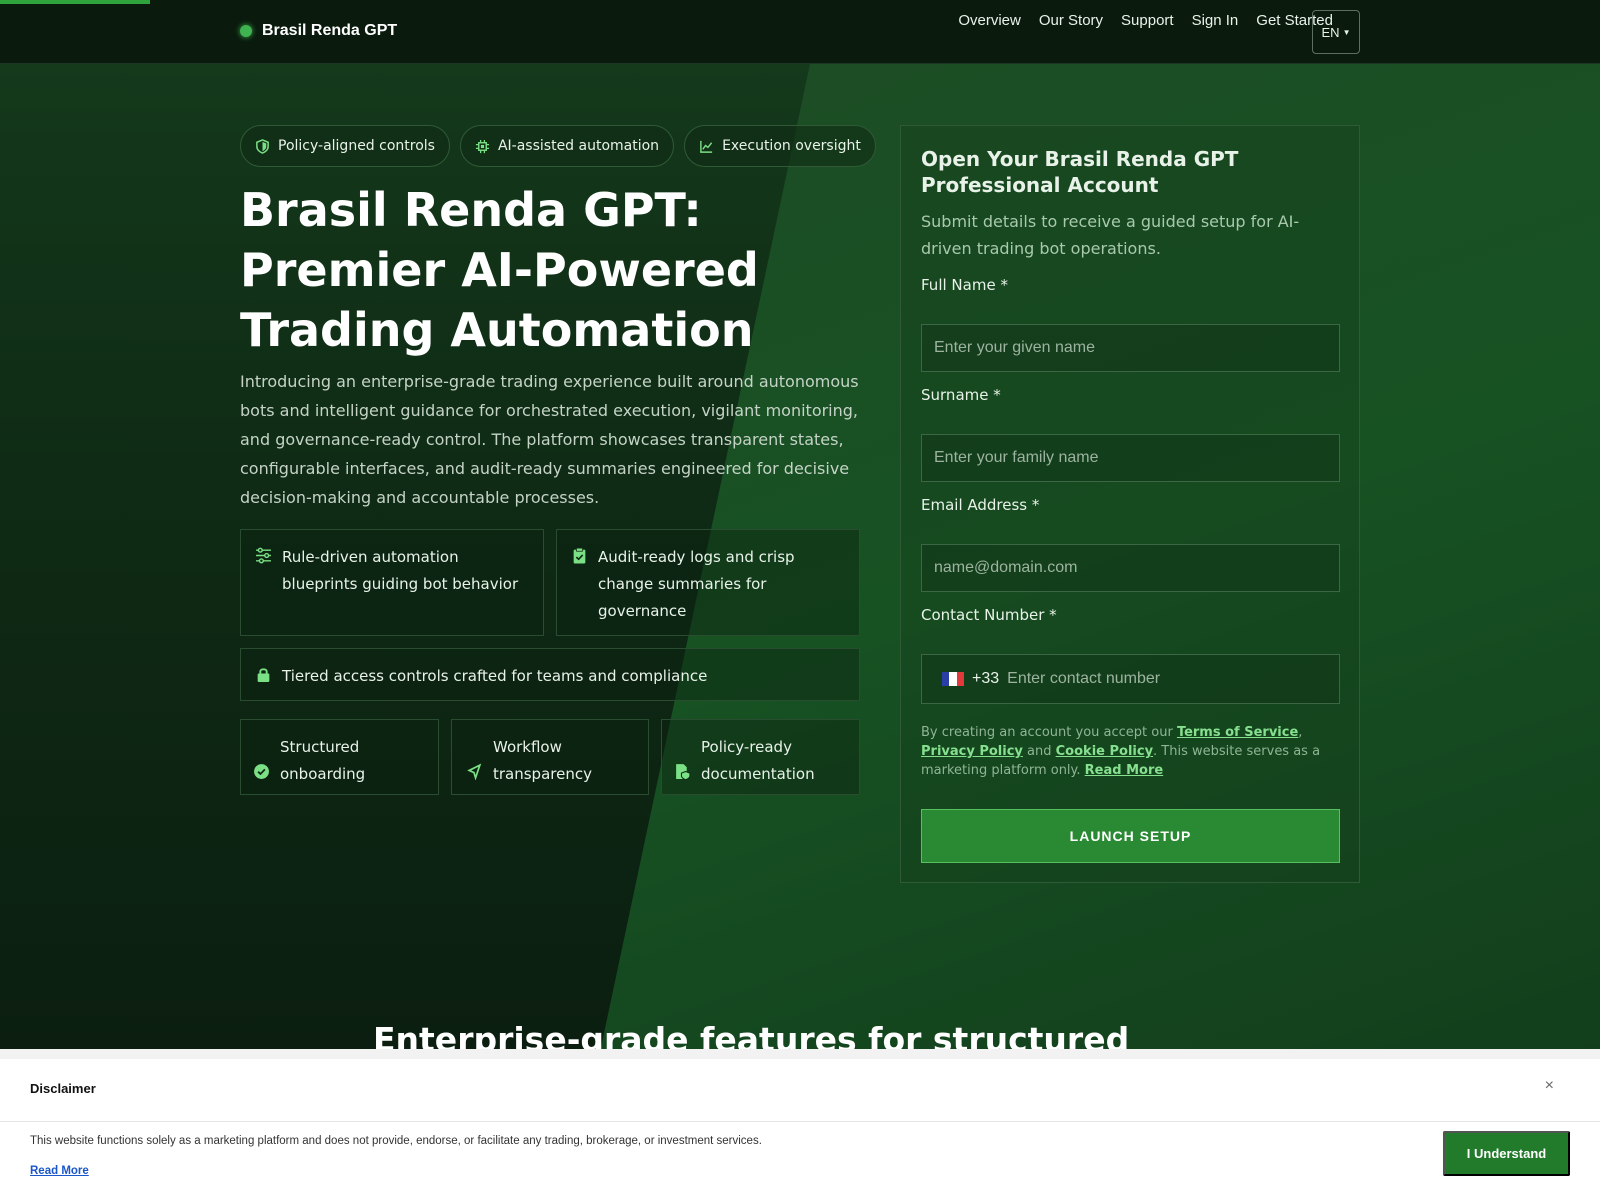  Describe the element at coordinates (985, 679) in the screenshot. I see `phone-country-code: +33` at that location.